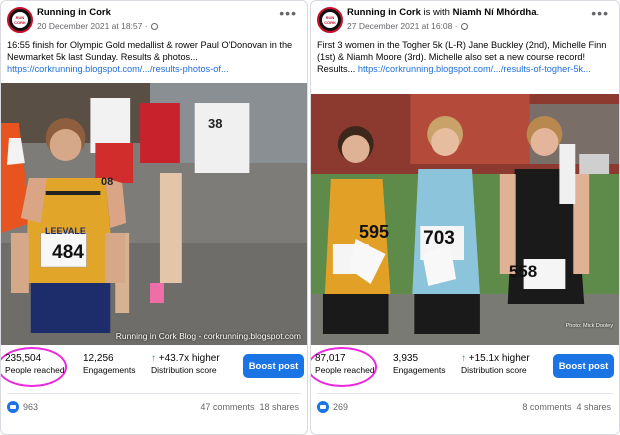  I want to click on reactions-bar: 963 47 comments 18 shares, so click(154, 408).